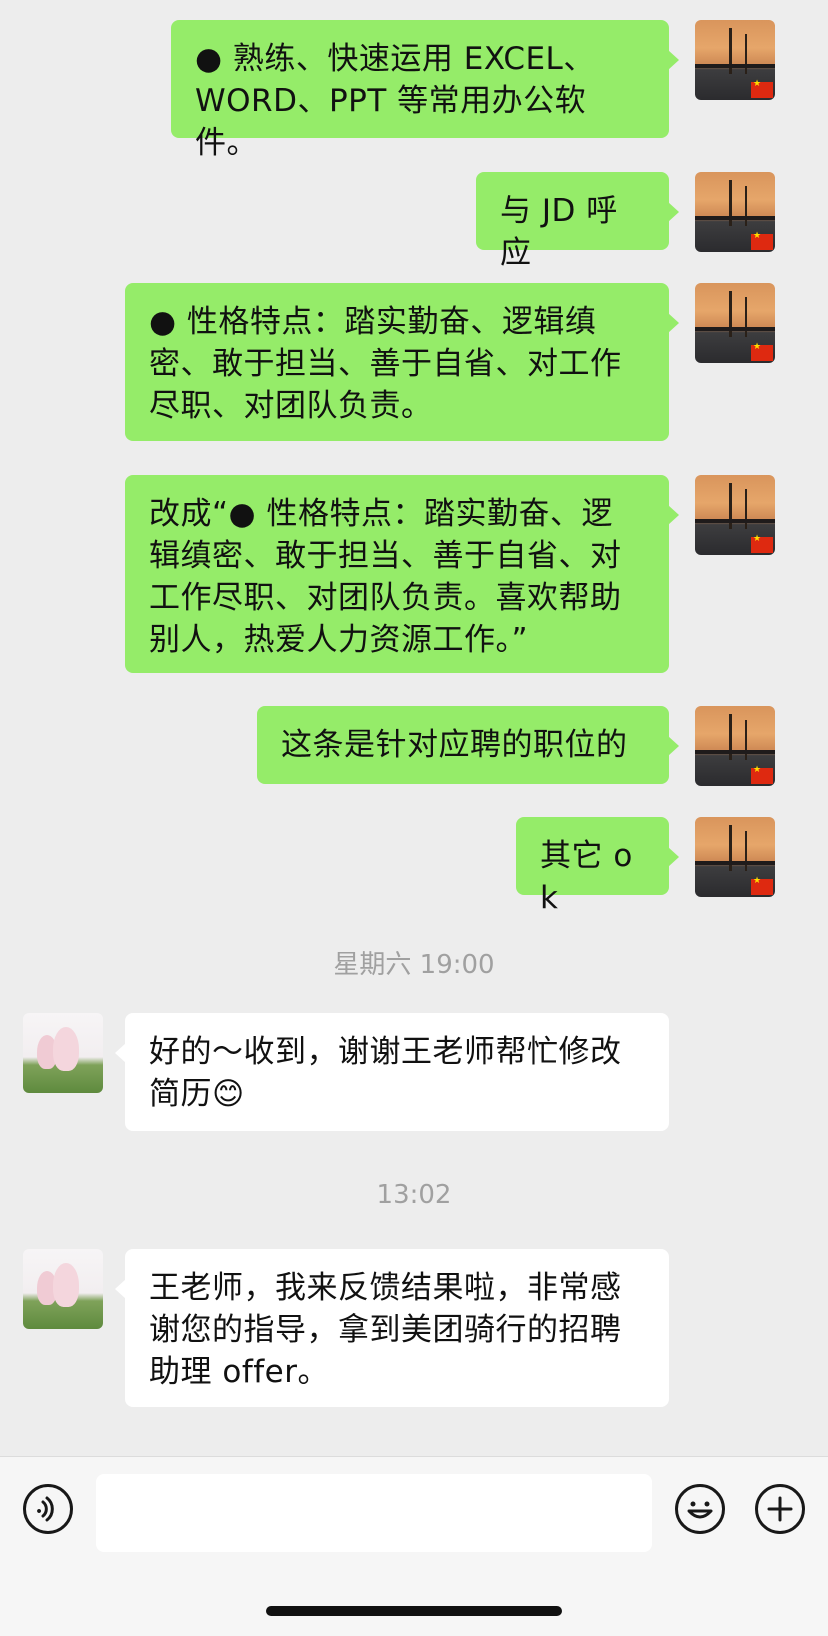 This screenshot has width=828, height=1636. Describe the element at coordinates (48, 1509) in the screenshot. I see `voice-icon` at that location.